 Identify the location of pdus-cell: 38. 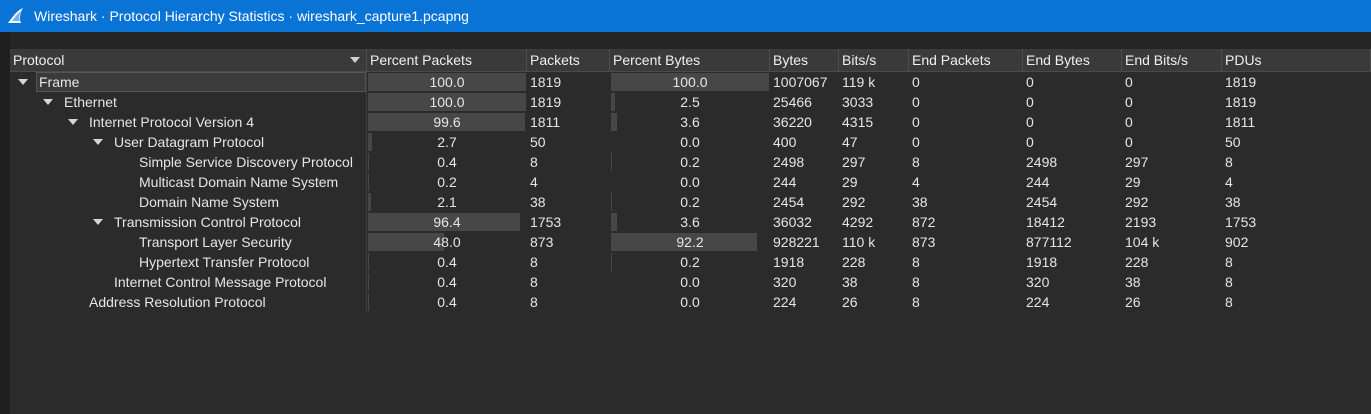
(1233, 202).